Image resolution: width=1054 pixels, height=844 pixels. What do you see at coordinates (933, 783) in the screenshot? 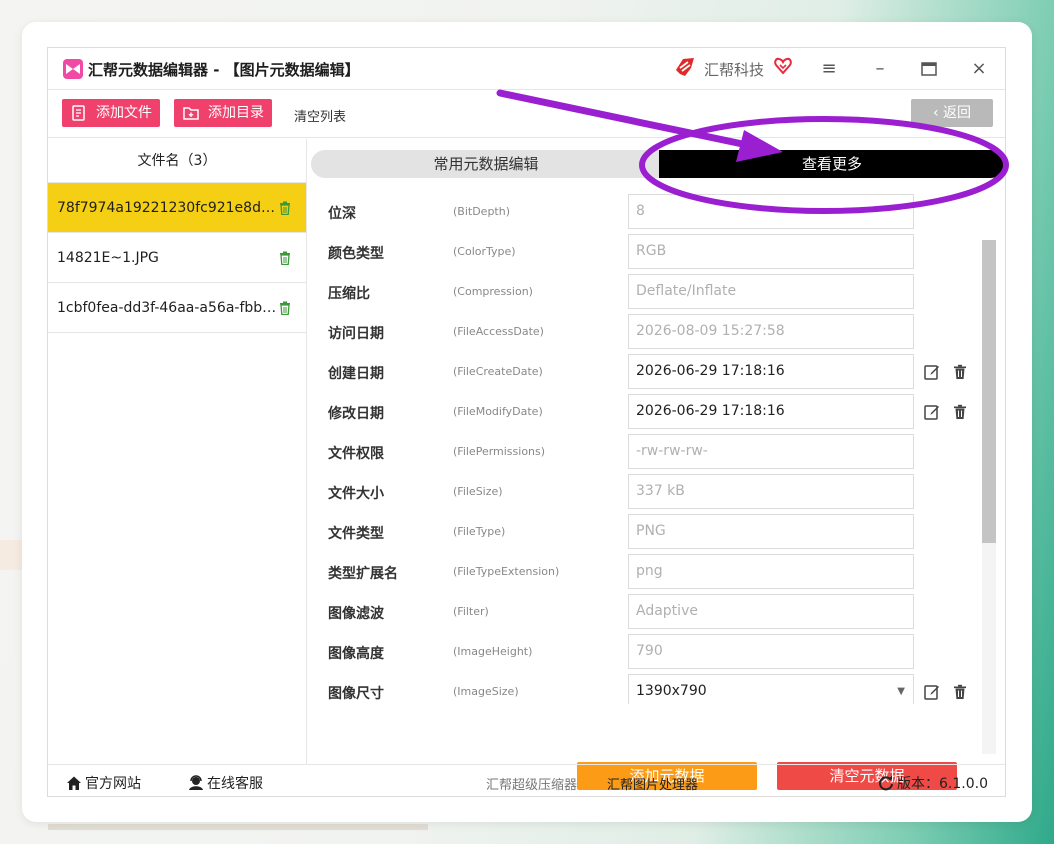
I see `version-info: 版本：6.1.0.0` at bounding box center [933, 783].